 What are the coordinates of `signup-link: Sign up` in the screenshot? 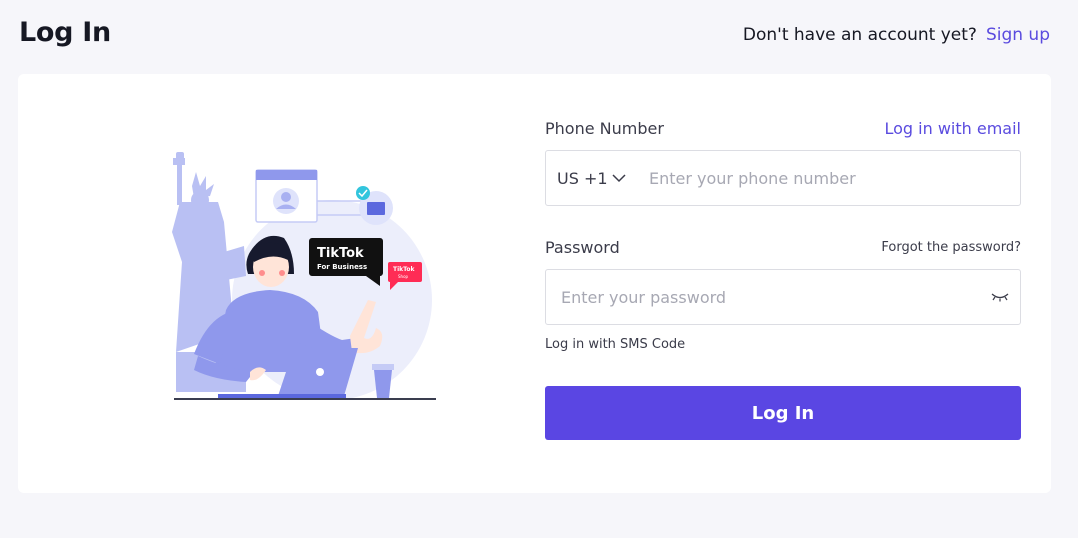 It's located at (1018, 35).